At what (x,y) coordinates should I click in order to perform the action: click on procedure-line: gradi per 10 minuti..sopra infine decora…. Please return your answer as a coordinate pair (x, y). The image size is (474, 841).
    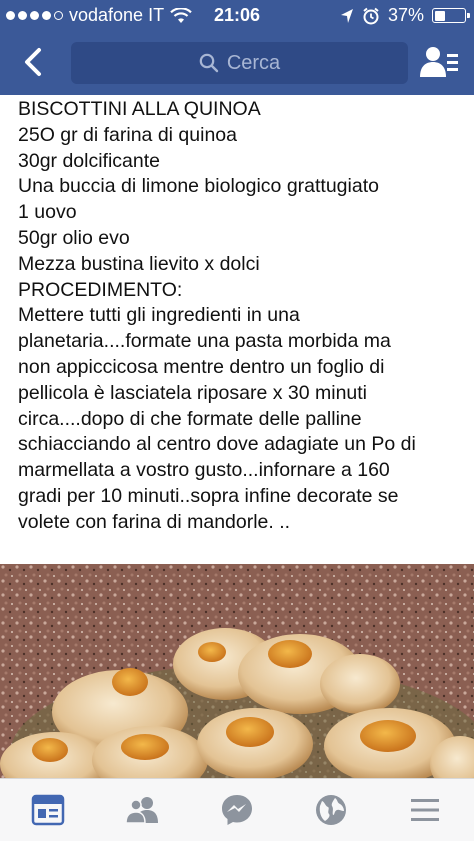
    Looking at the image, I should click on (208, 495).